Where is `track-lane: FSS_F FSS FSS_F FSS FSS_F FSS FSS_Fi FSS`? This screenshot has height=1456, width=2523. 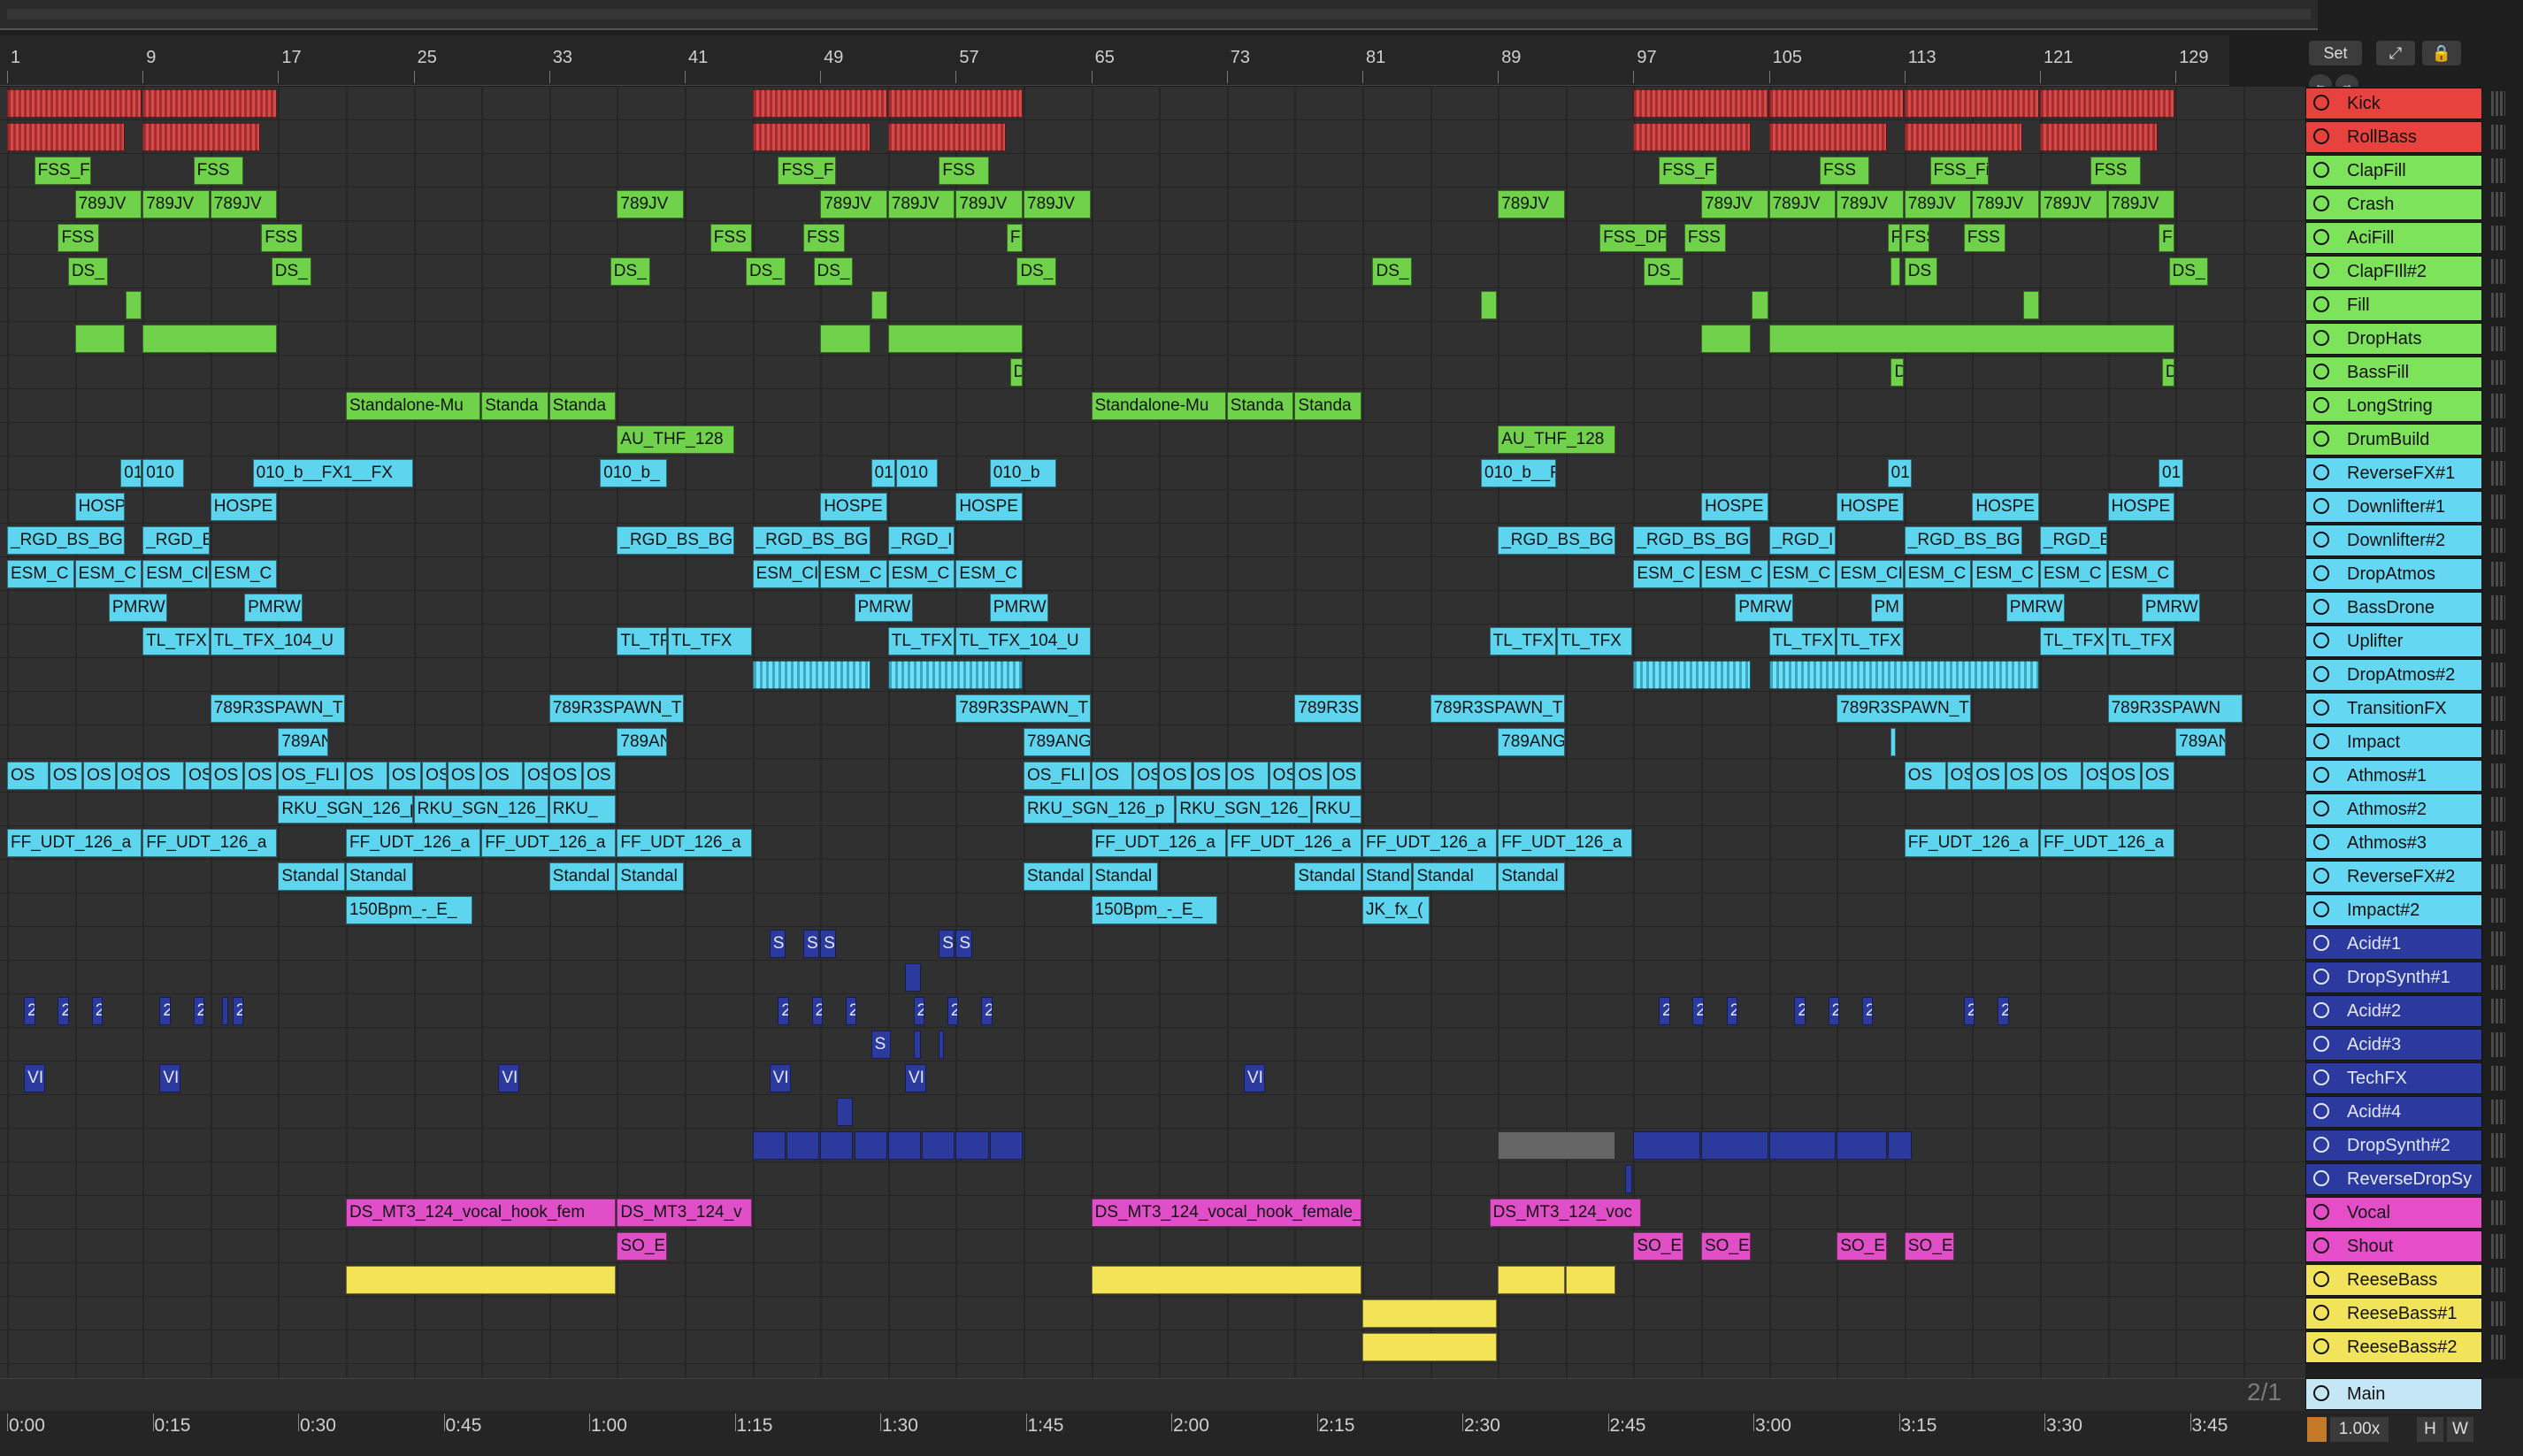
track-lane: FSS_F FSS FSS_F FSS FSS_F FSS FSS_Fi FSS is located at coordinates (1152, 171).